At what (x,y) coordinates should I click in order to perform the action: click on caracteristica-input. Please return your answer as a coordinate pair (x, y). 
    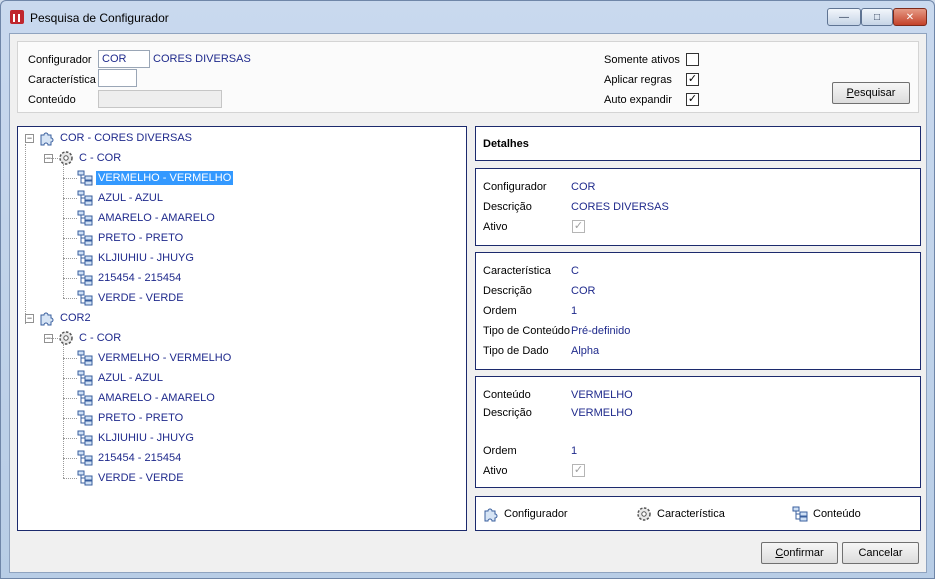
    Looking at the image, I should click on (117, 78).